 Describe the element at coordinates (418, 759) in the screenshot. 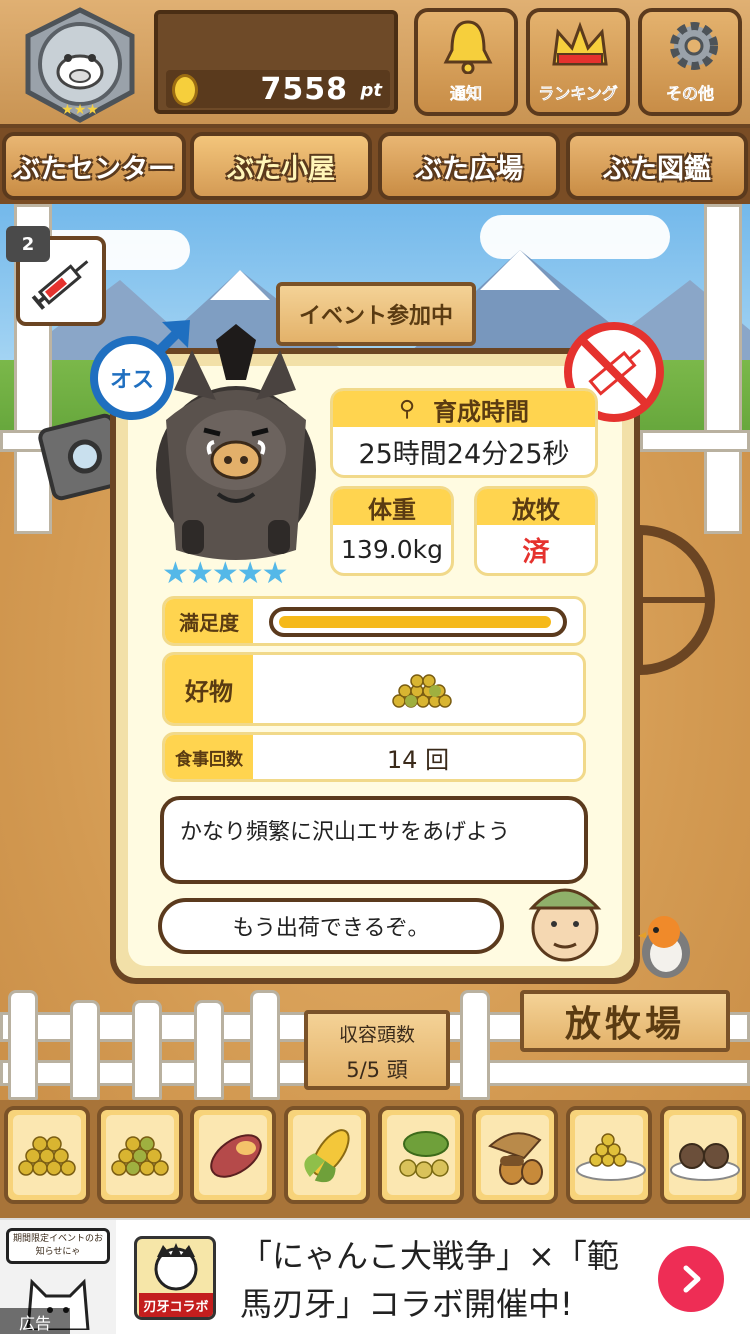

I see `meal-count-value: 14 回` at that location.